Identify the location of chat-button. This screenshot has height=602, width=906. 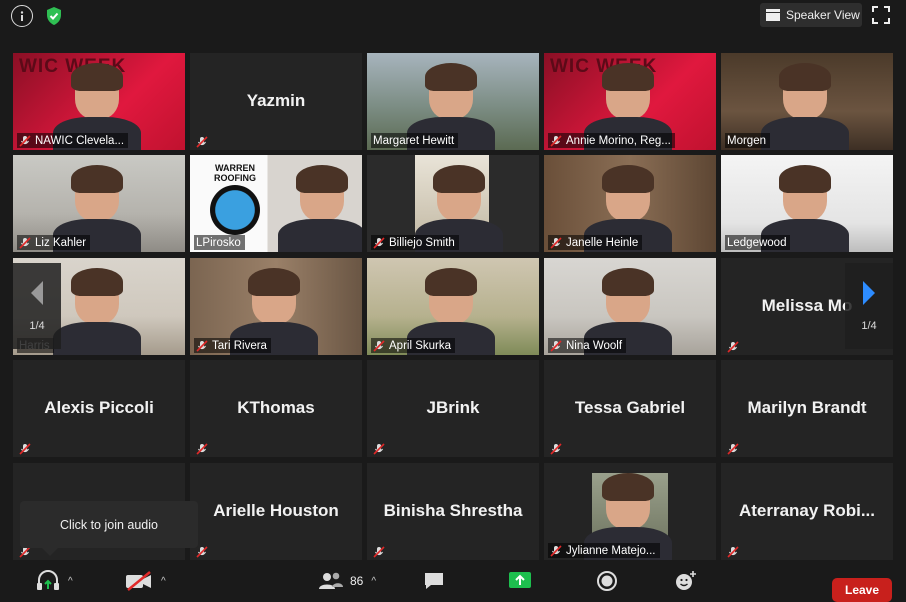
(434, 581).